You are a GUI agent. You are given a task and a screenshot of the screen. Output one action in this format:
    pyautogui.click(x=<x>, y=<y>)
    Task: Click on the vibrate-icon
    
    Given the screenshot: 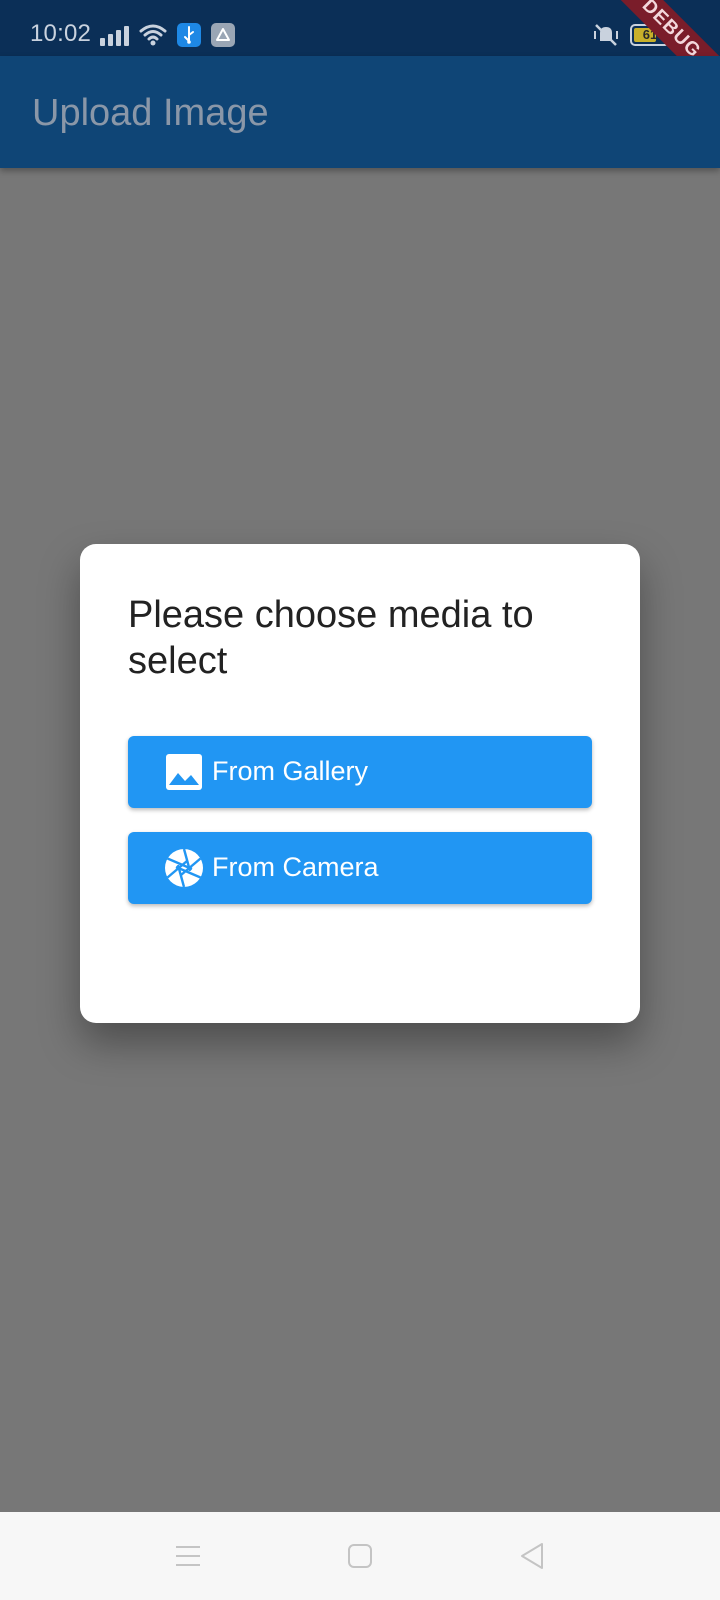 What is the action you would take?
    pyautogui.click(x=606, y=35)
    